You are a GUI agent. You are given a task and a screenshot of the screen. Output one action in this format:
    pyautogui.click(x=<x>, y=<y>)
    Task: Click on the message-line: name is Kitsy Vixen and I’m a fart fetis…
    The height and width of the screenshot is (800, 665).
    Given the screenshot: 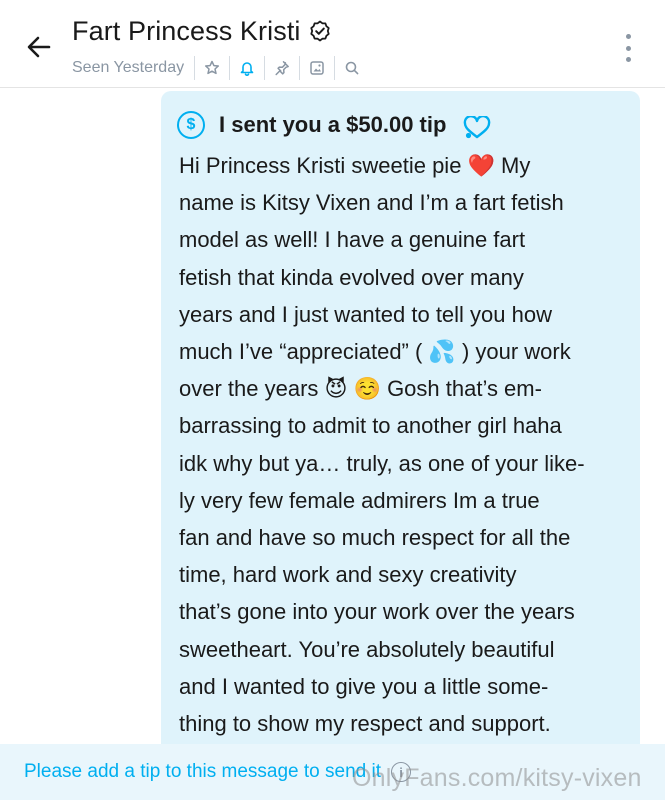 What is the action you would take?
    pyautogui.click(x=371, y=203)
    